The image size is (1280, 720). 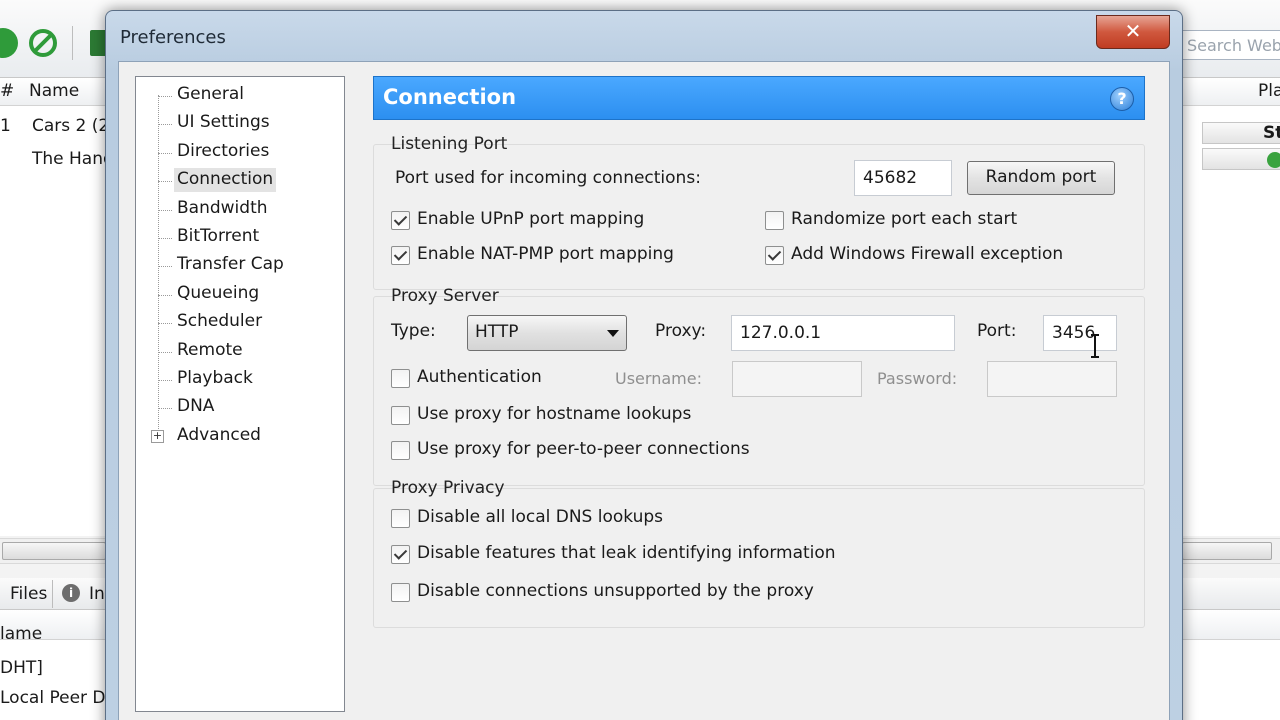 What do you see at coordinates (400, 554) in the screenshot?
I see `disable-leak-checkbox` at bounding box center [400, 554].